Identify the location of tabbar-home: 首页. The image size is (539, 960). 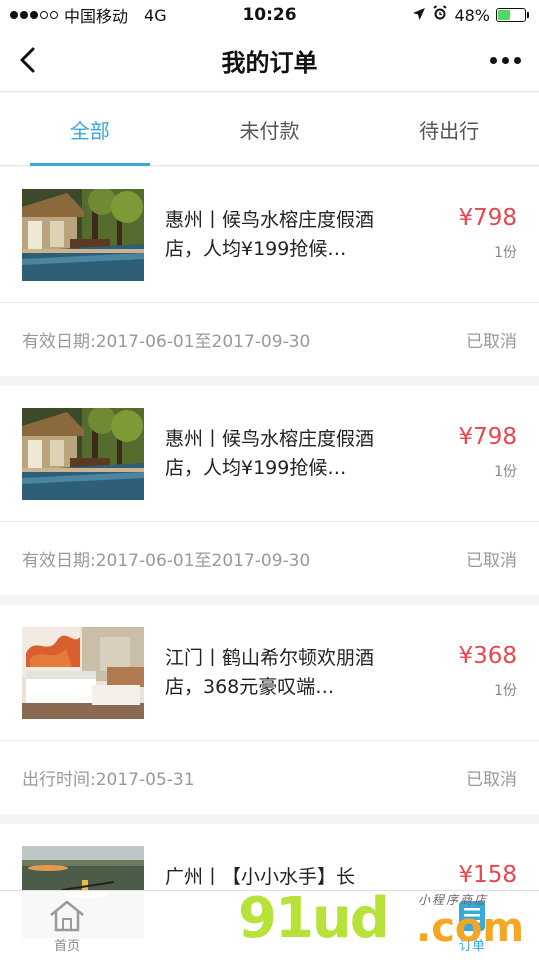
(67, 925).